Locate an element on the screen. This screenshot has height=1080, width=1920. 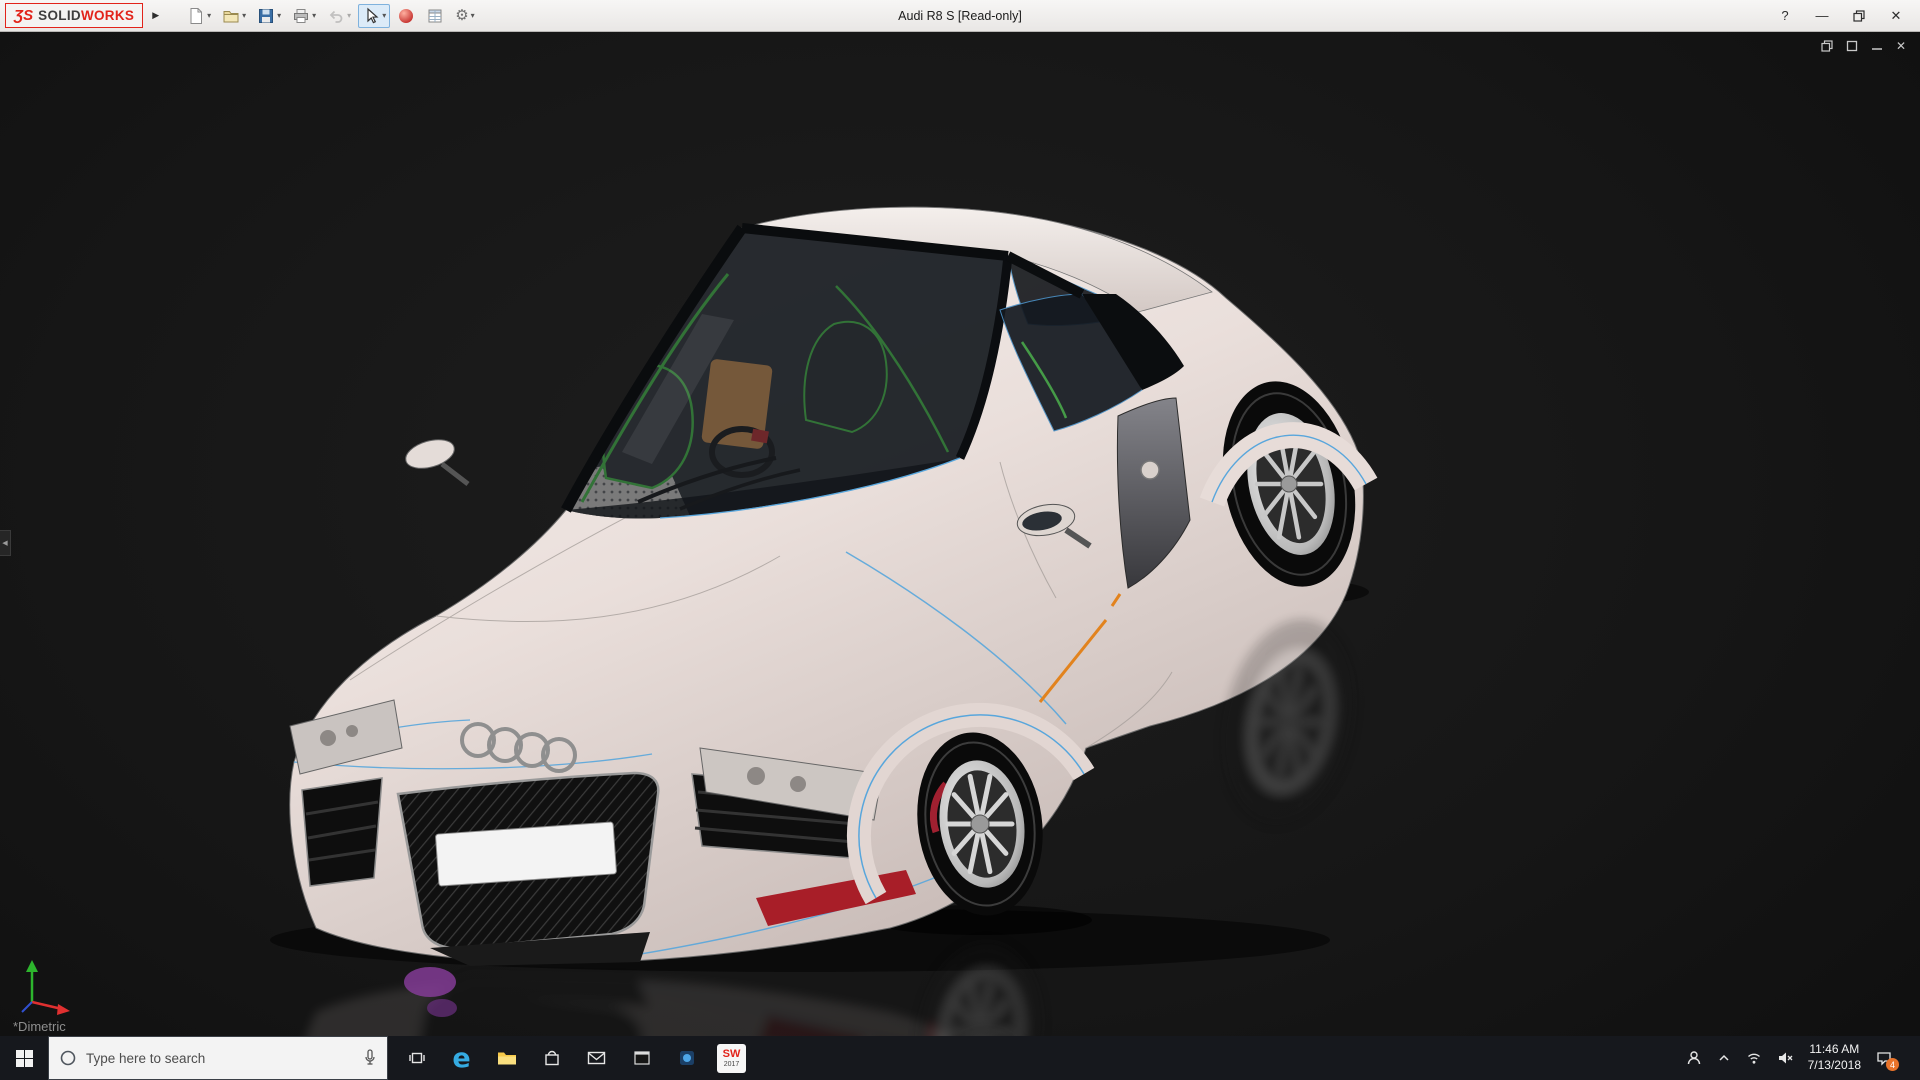
undo-caret: ▾ is located at coordinates (349, 15).